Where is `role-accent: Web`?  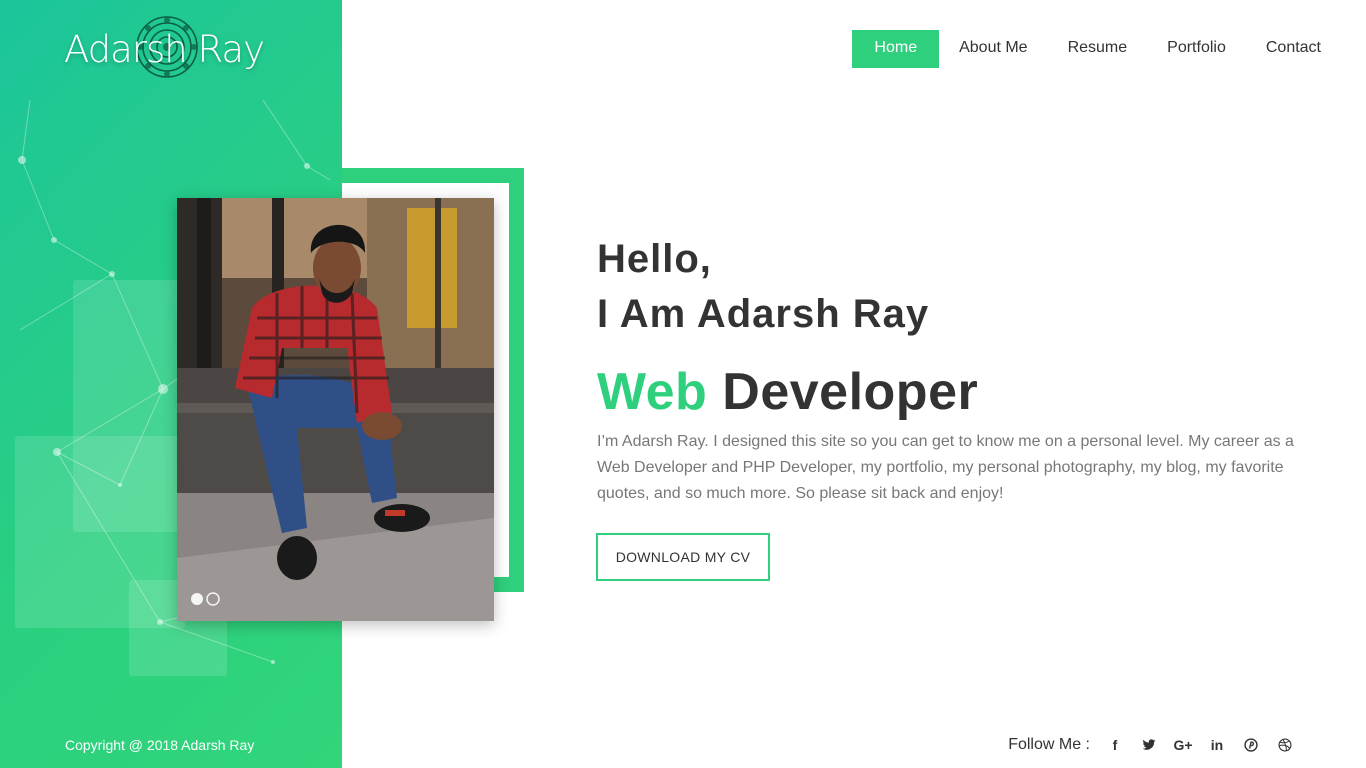 role-accent: Web is located at coordinates (652, 392).